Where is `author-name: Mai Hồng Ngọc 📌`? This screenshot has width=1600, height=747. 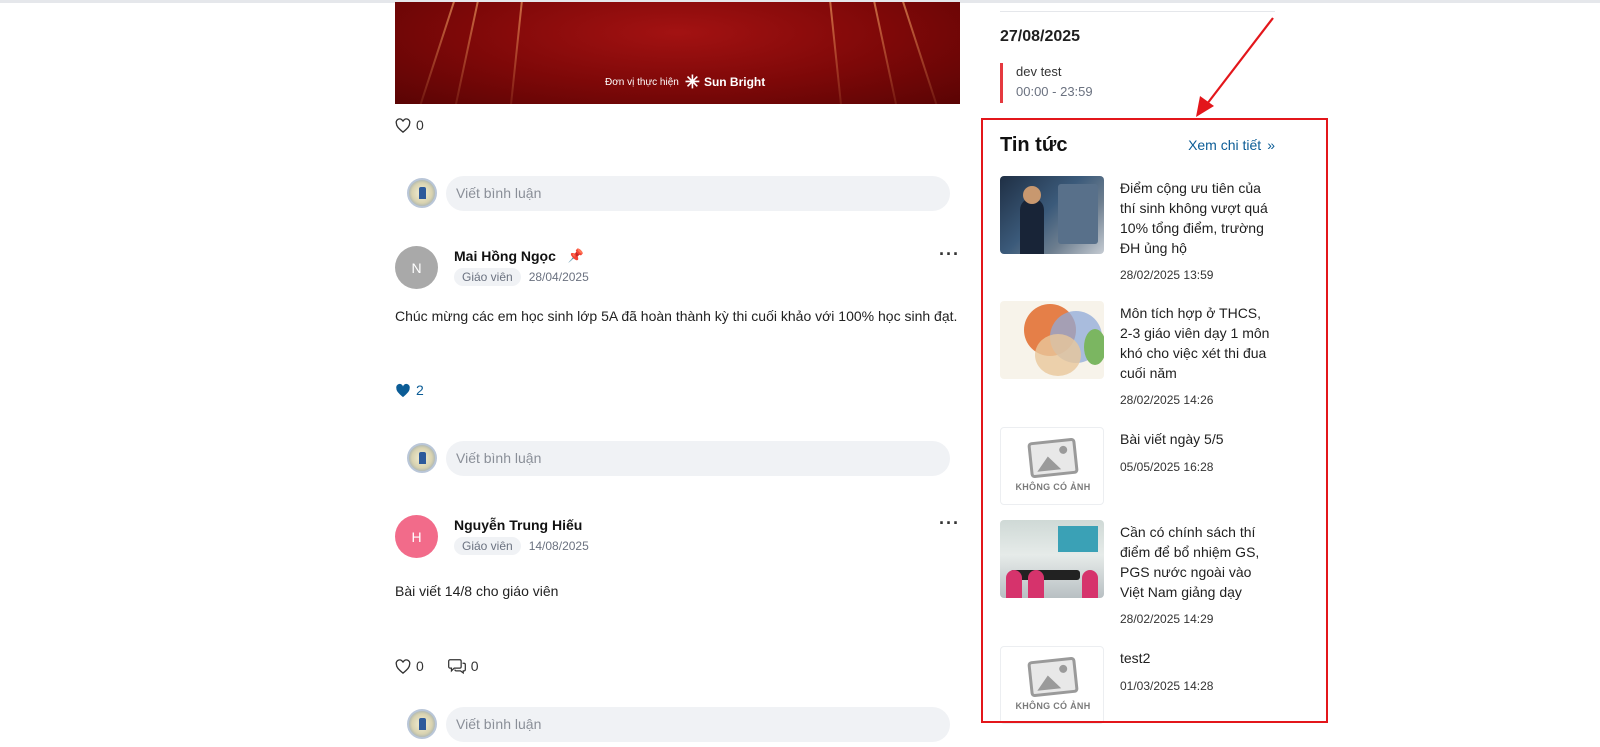
author-name: Mai Hồng Ngọc 📌 is located at coordinates (519, 256).